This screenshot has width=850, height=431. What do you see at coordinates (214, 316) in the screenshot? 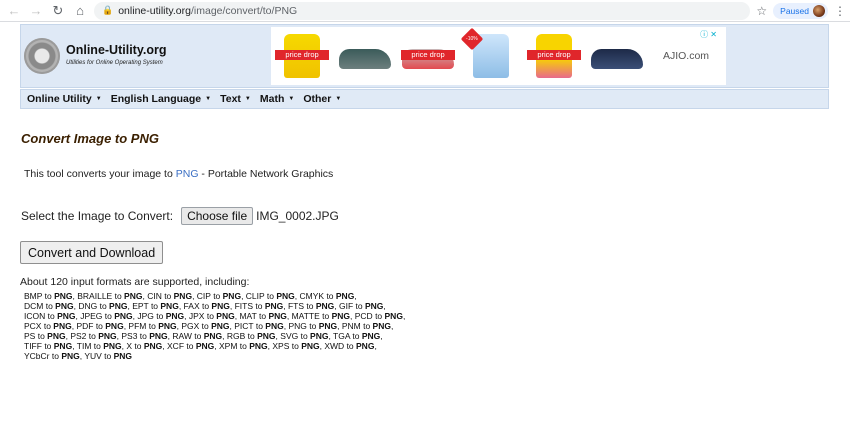
I see `format-item: JPX to PNG,` at bounding box center [214, 316].